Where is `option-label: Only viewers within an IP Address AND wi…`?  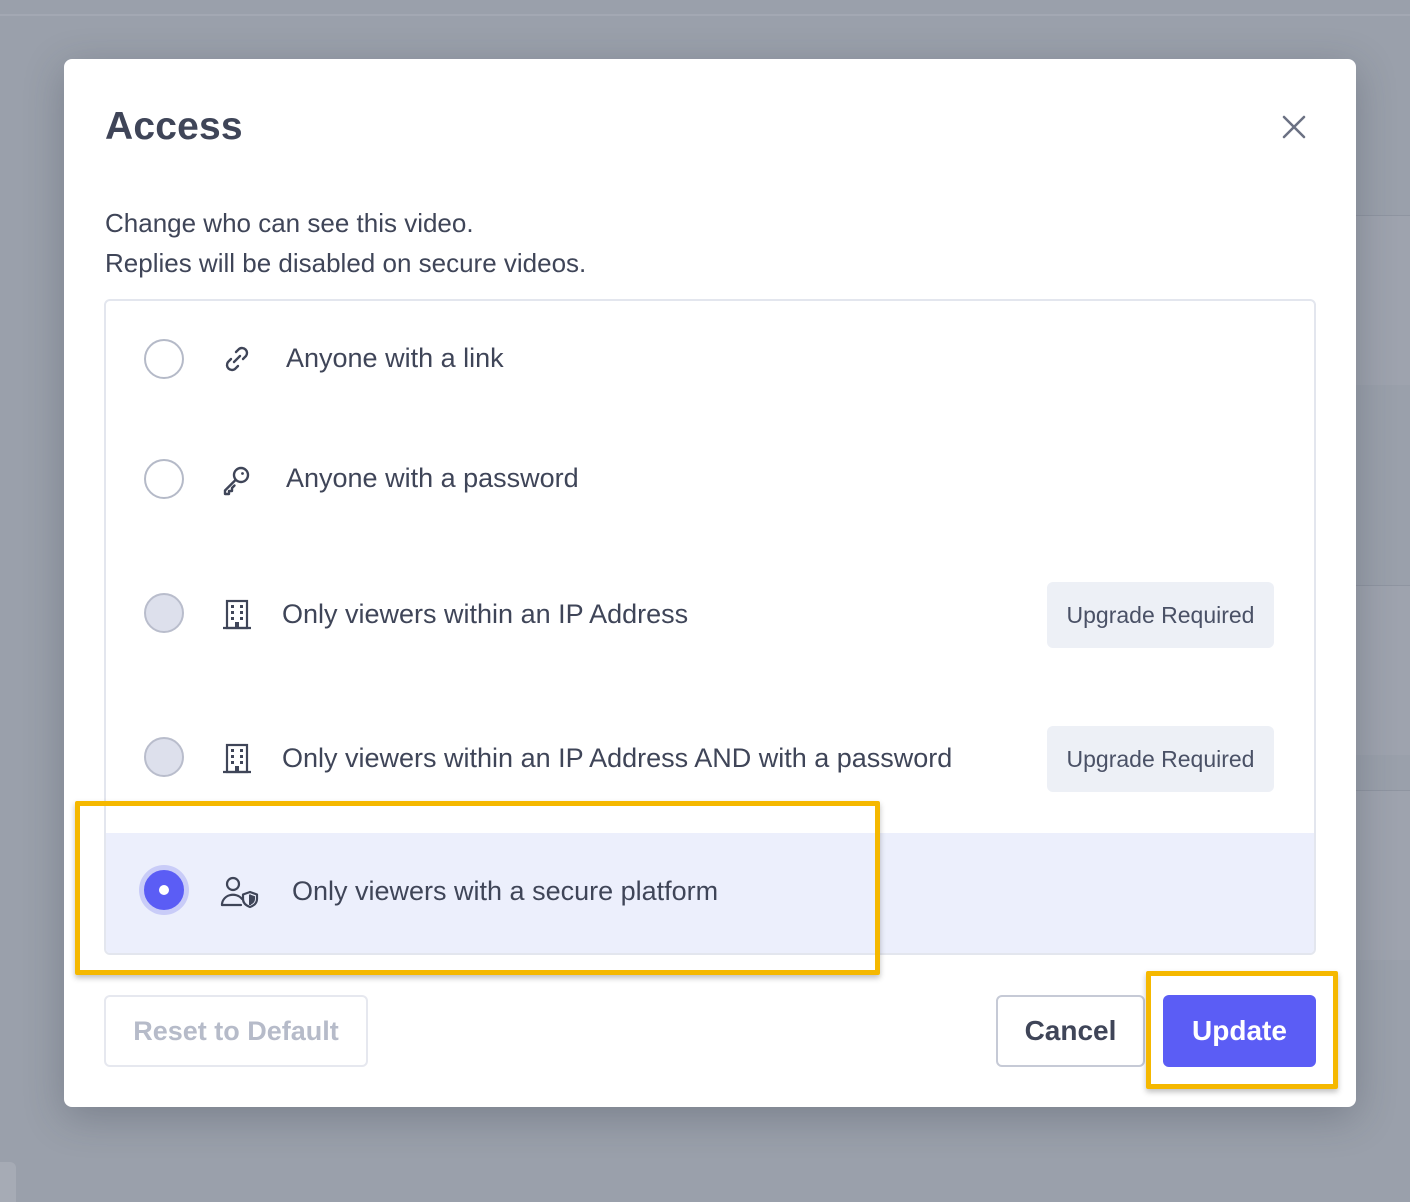
option-label: Only viewers within an IP Address AND wi… is located at coordinates (617, 758).